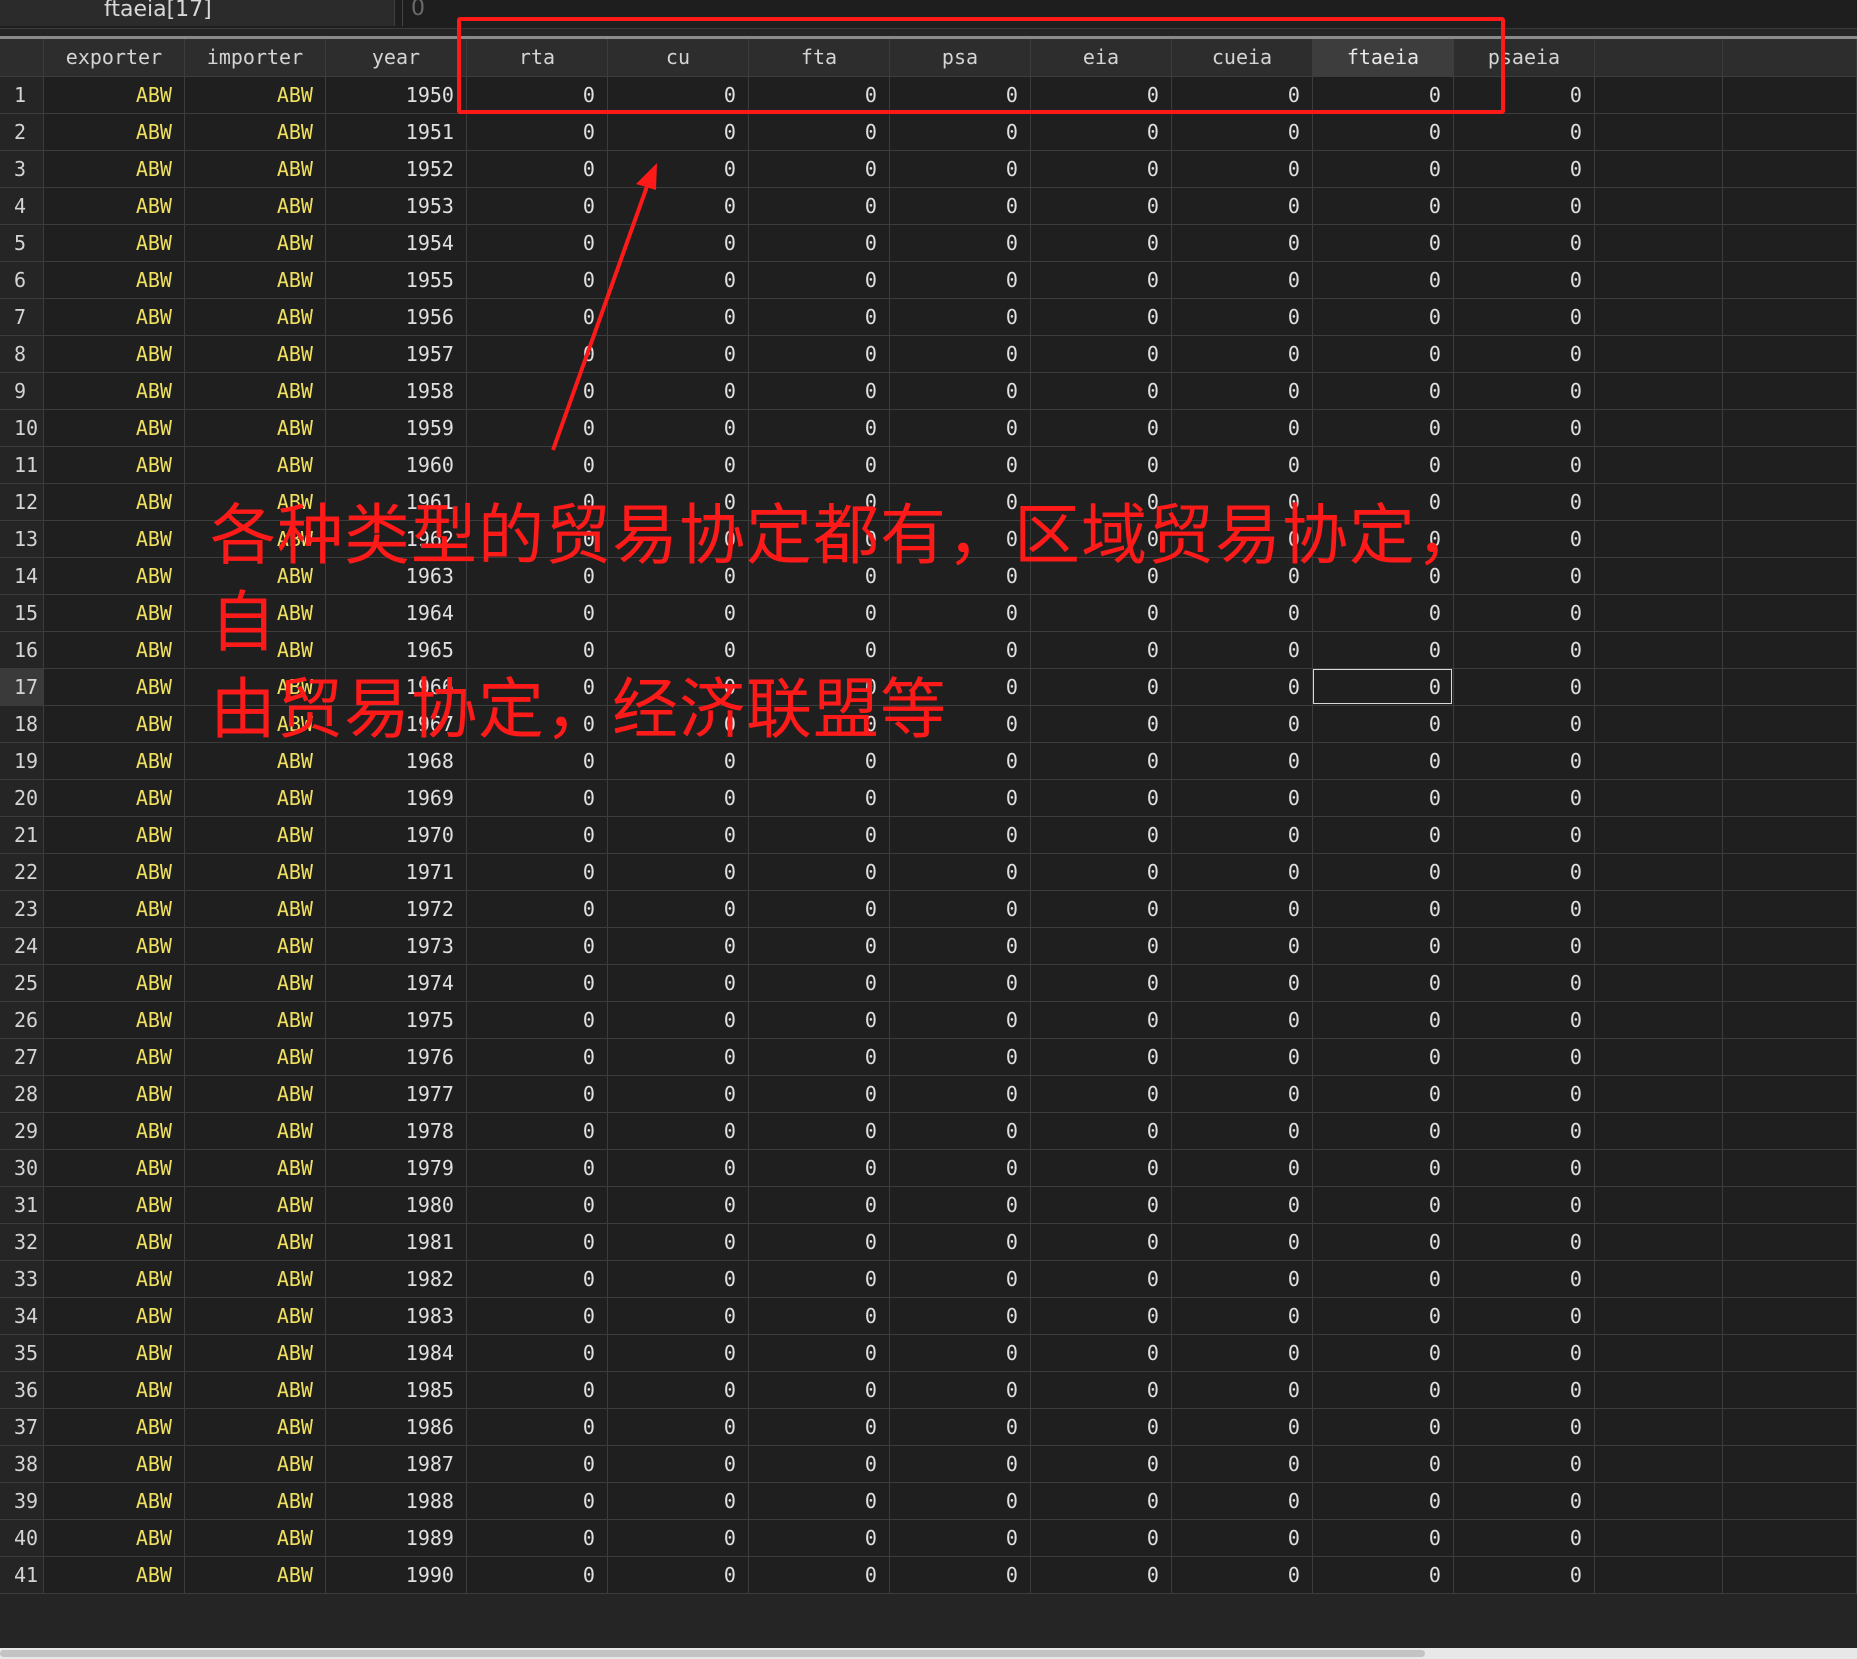 The width and height of the screenshot is (1857, 1659). What do you see at coordinates (22, 761) in the screenshot?
I see `row-number: 19` at bounding box center [22, 761].